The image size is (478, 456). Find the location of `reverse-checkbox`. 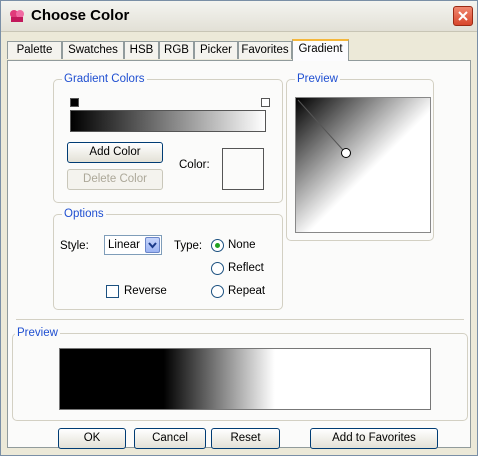

reverse-checkbox is located at coordinates (112, 291).